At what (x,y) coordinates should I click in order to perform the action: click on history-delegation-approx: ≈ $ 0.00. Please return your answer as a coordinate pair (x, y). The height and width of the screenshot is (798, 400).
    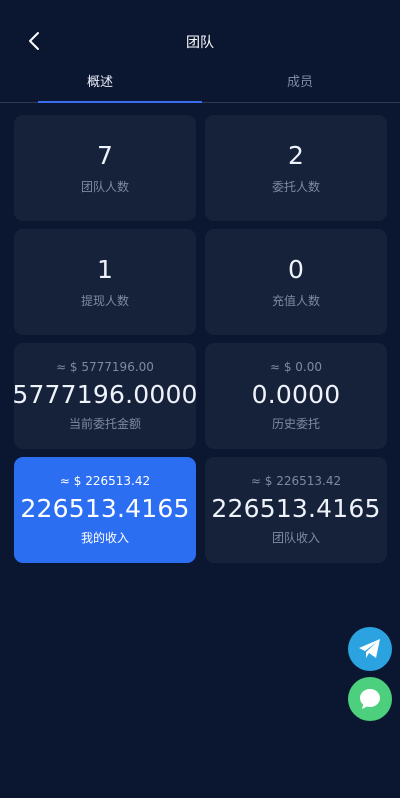
    Looking at the image, I should click on (296, 367).